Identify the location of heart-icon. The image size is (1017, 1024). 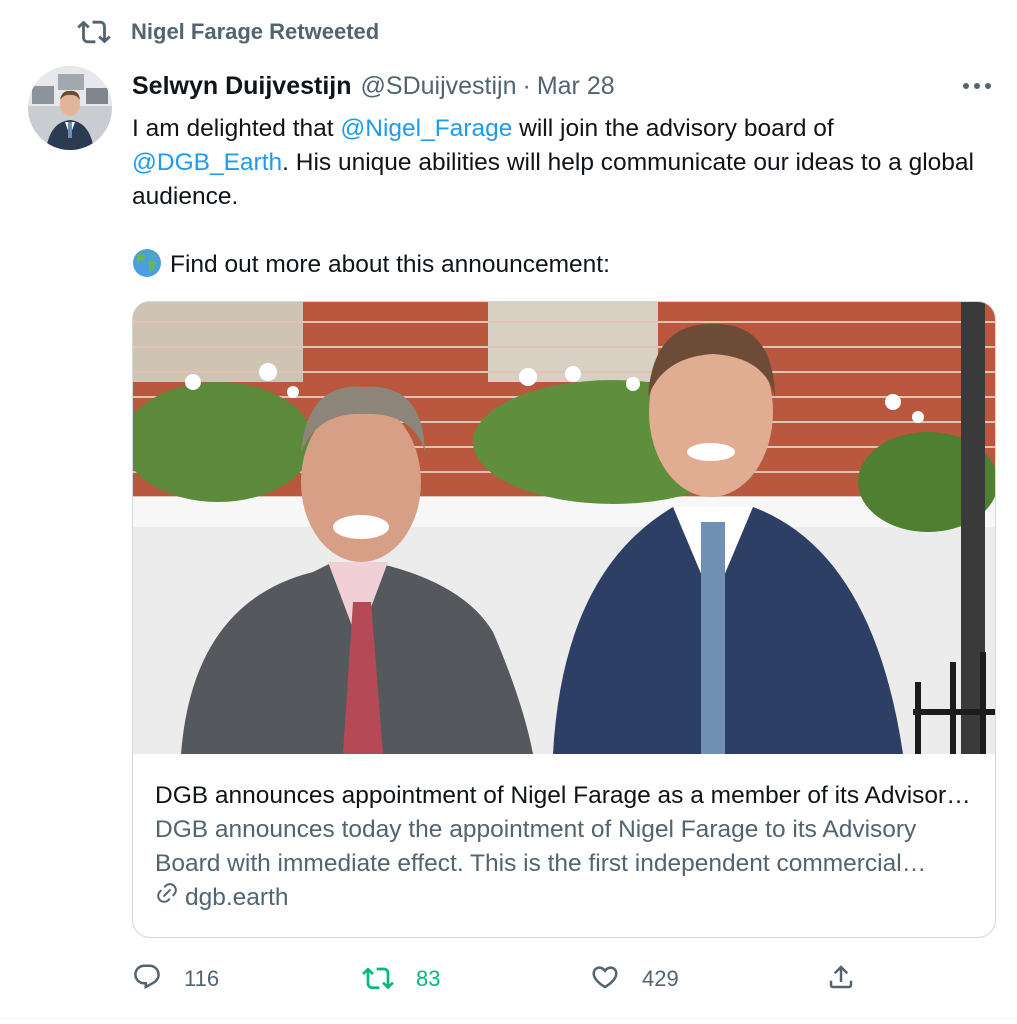
(605, 979).